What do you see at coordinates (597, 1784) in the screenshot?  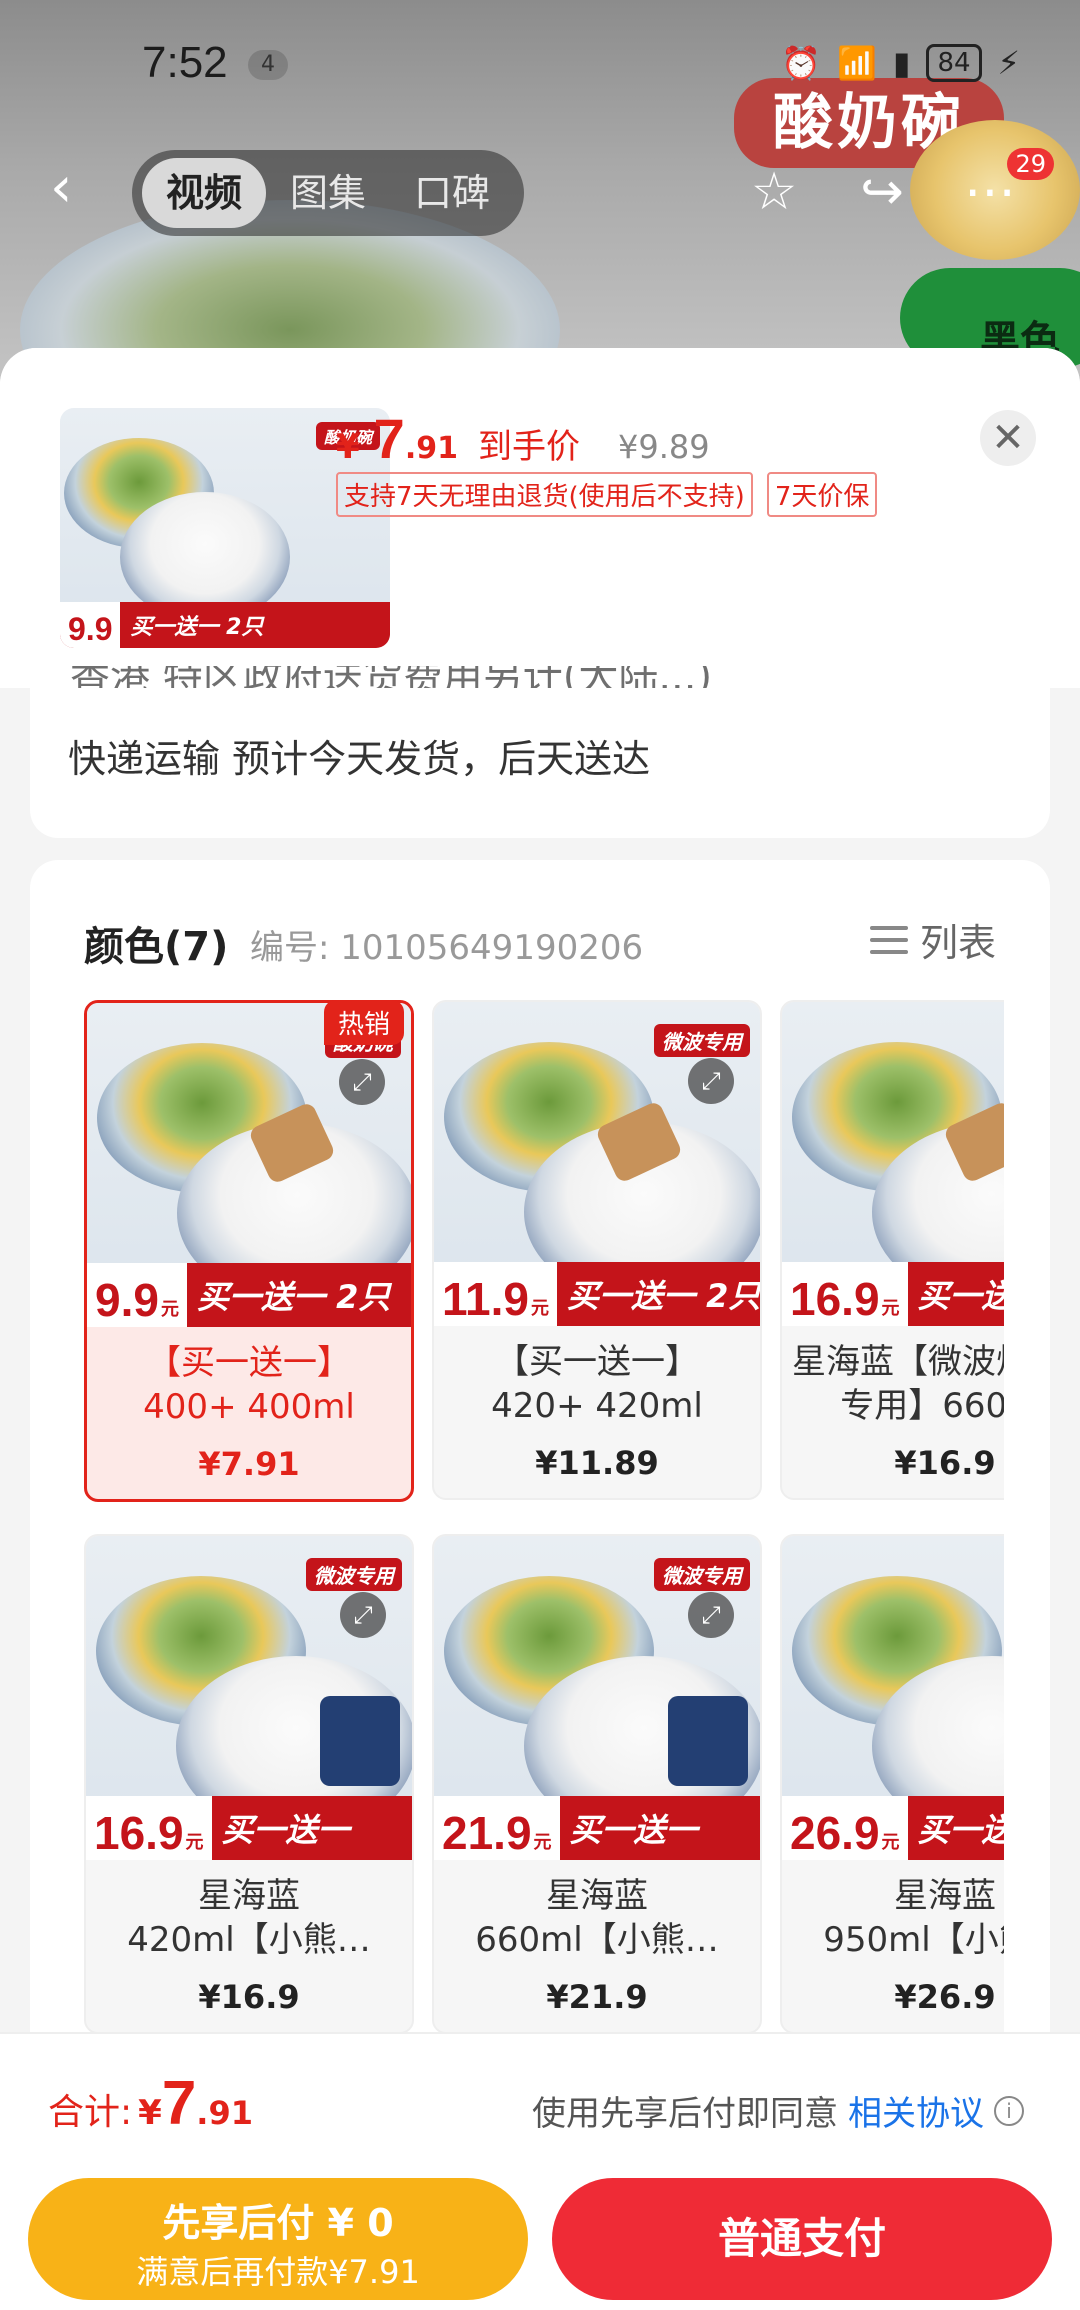 I see `color-option: 微波专用 ⤢ 21.9 元买一送一 星海蓝 660ml【小熊… ¥21.9` at bounding box center [597, 1784].